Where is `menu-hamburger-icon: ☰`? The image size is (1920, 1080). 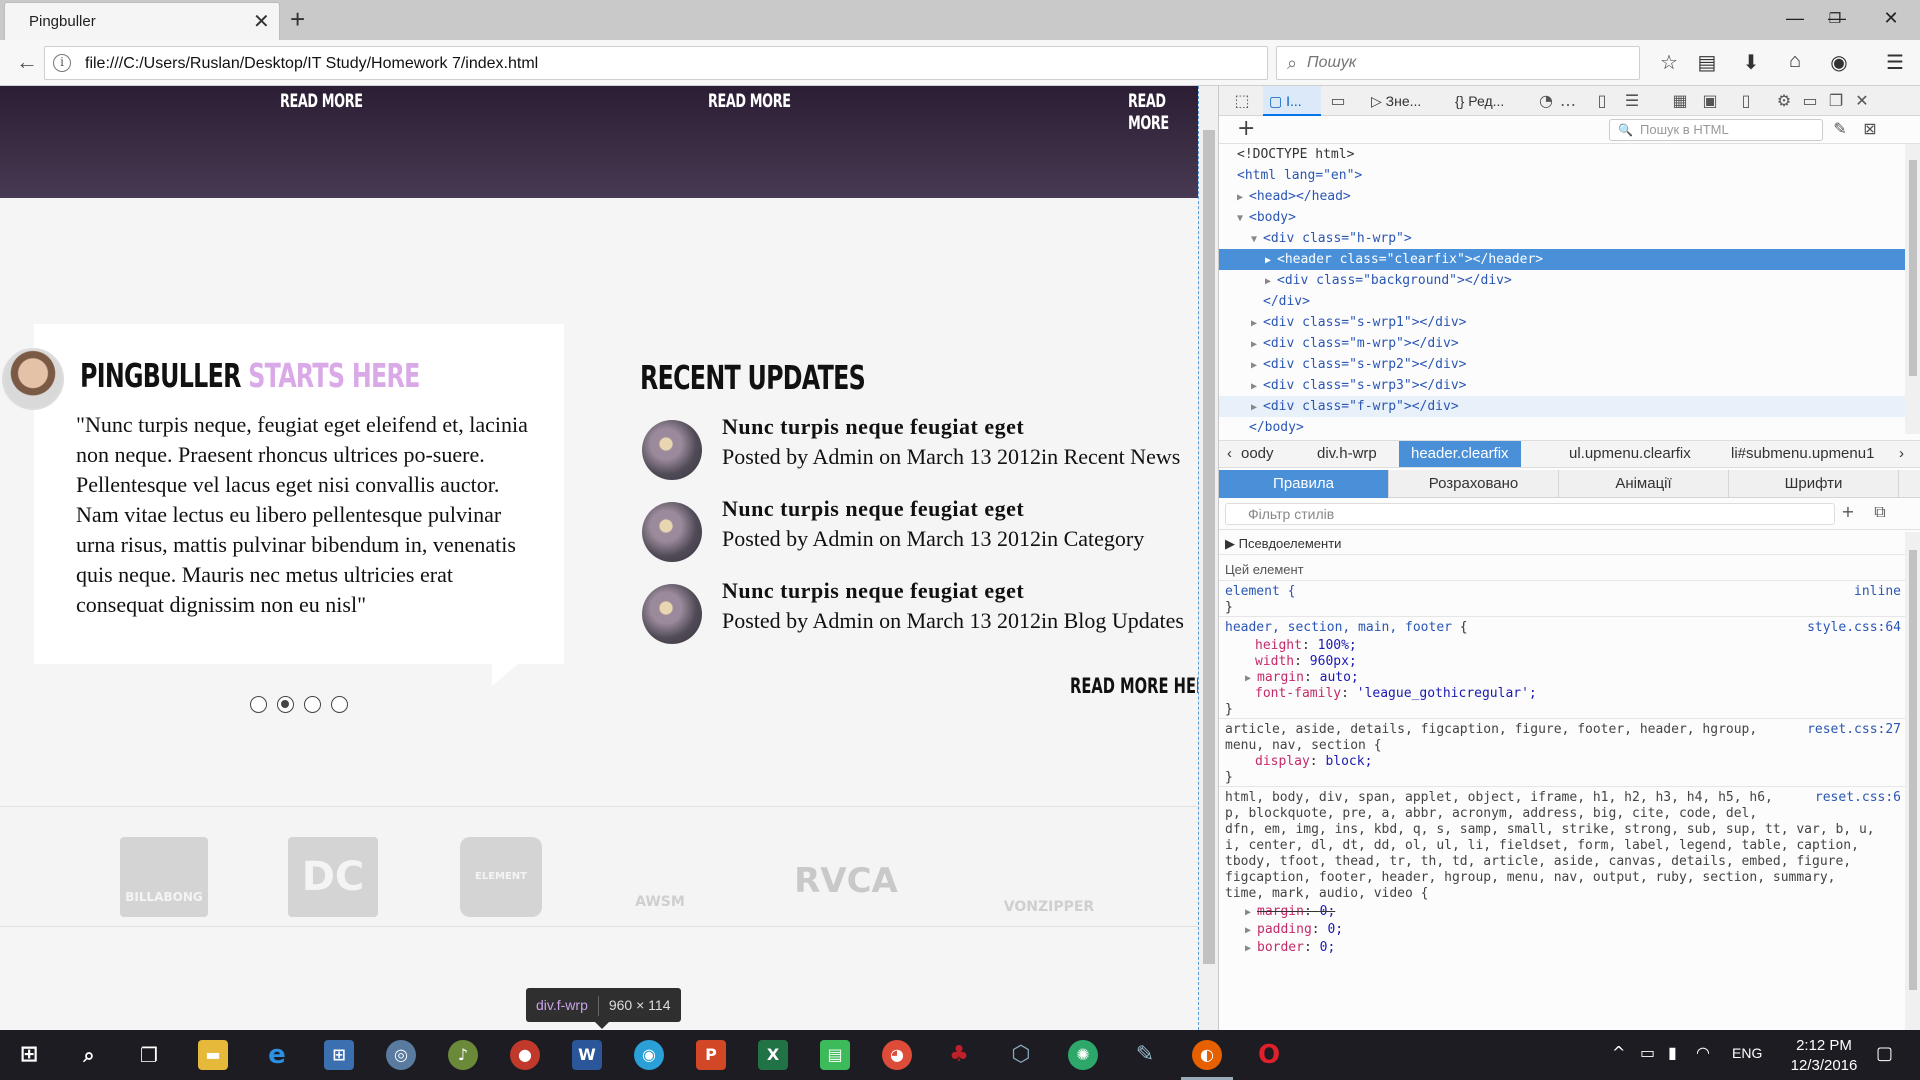 menu-hamburger-icon: ☰ is located at coordinates (1895, 64).